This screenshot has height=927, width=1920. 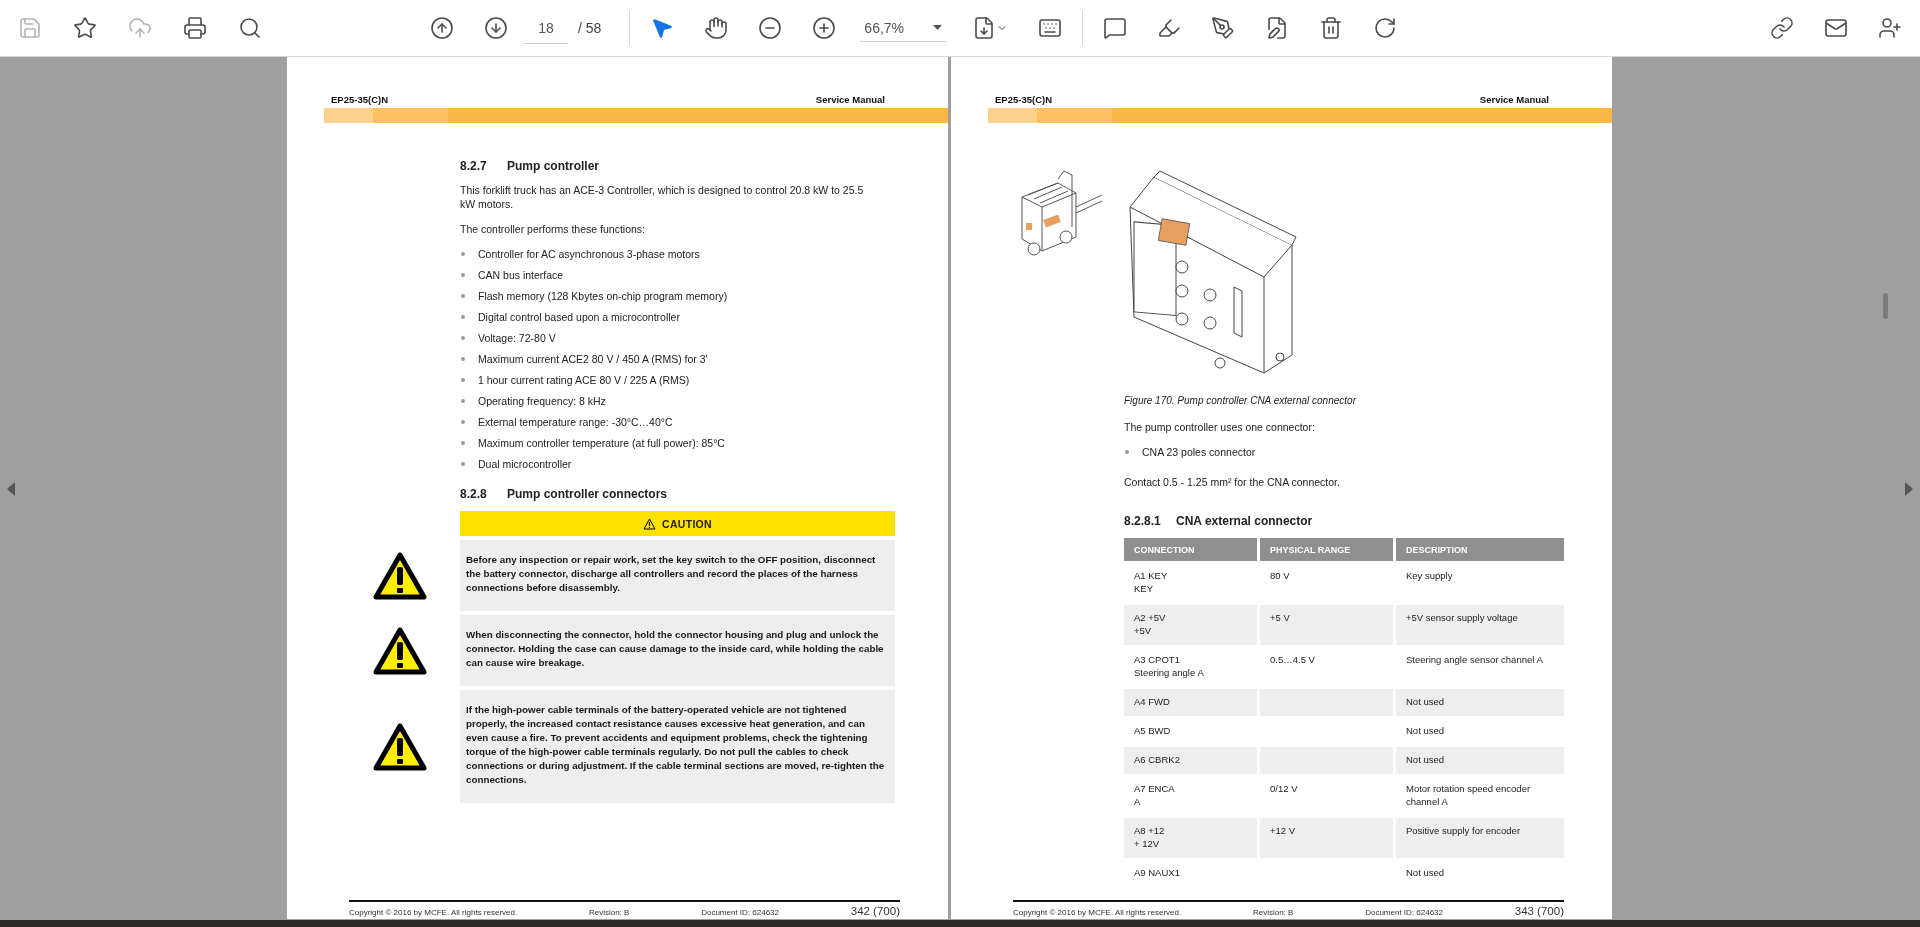 What do you see at coordinates (542, 401) in the screenshot?
I see `bullet-text: Operating frequency: 8 kHz` at bounding box center [542, 401].